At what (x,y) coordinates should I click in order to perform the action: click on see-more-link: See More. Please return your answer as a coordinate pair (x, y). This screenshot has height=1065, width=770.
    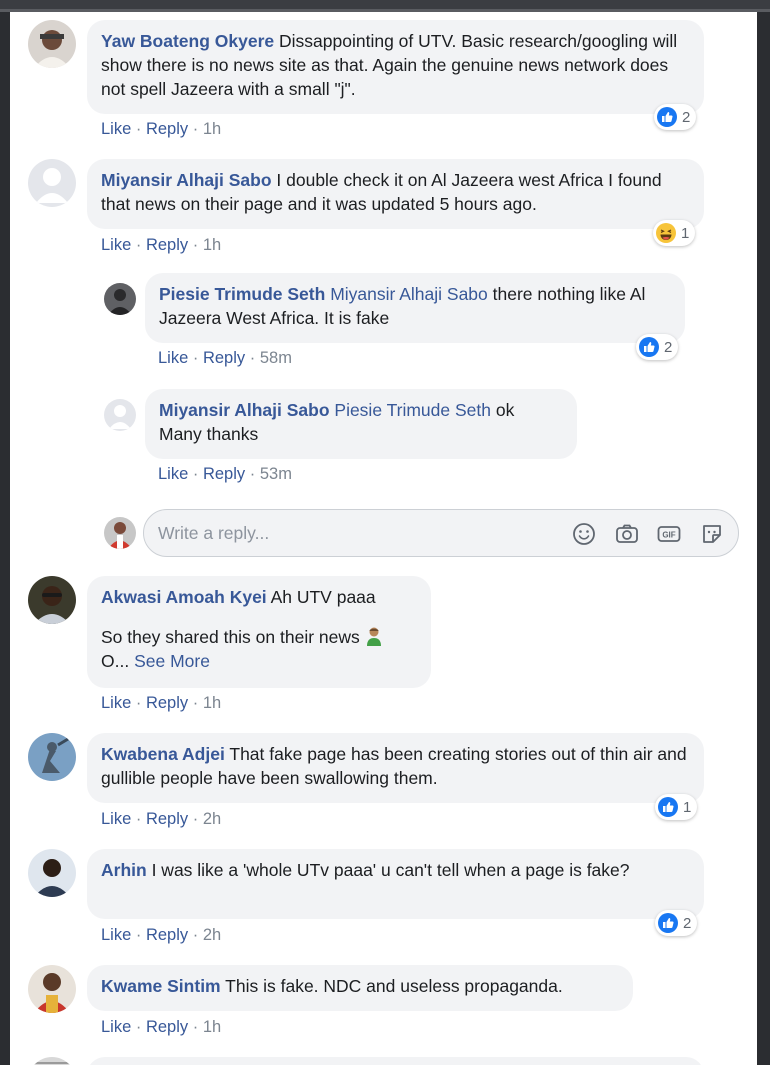
    Looking at the image, I should click on (172, 661).